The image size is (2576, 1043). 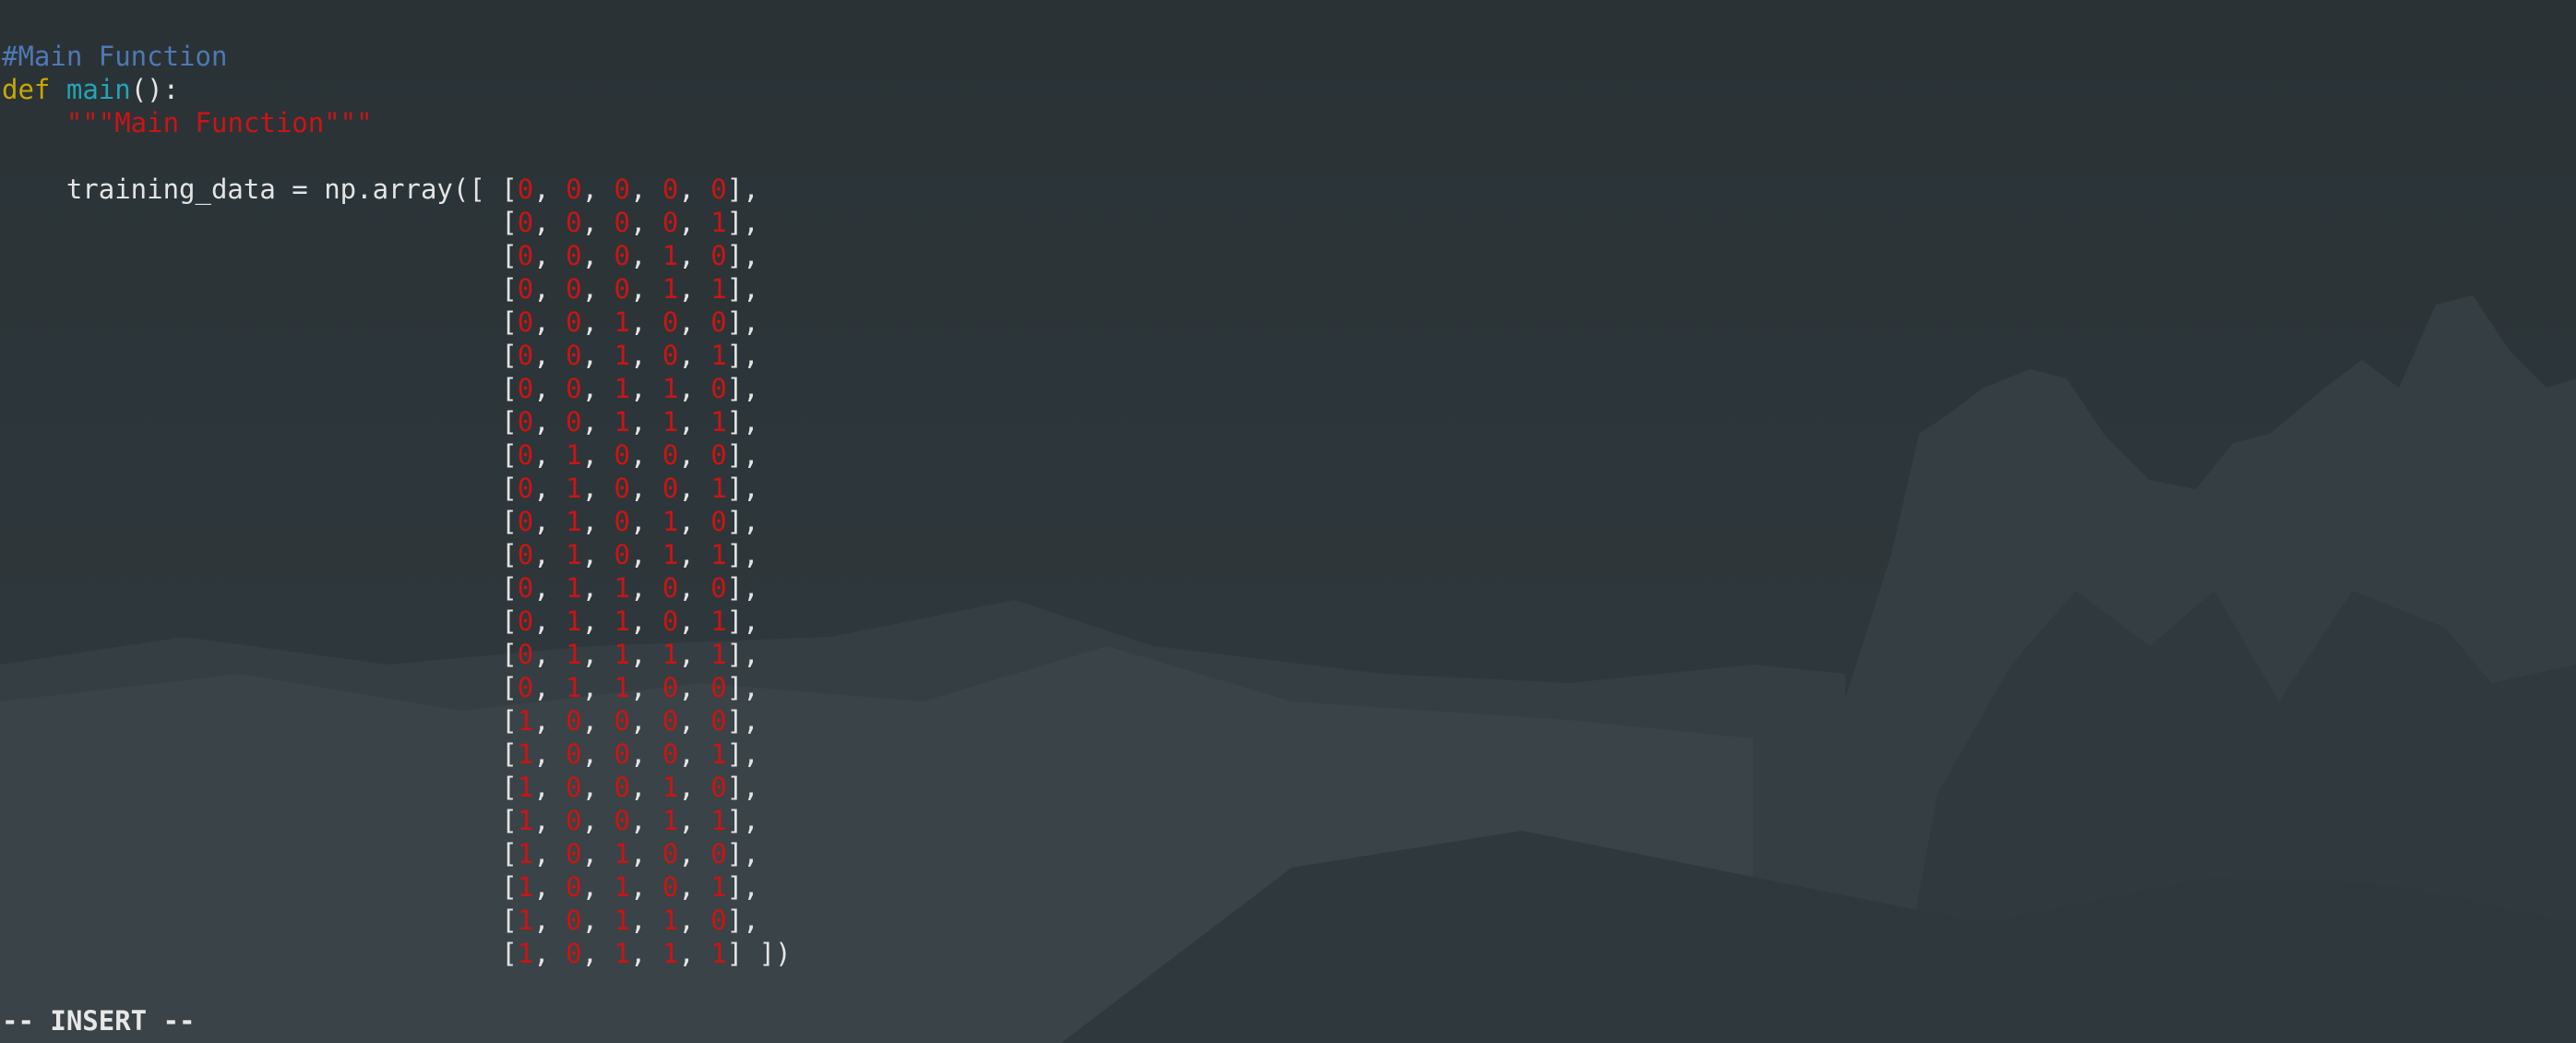 What do you see at coordinates (380, 222) in the screenshot?
I see `array-row: [0, 0, 0, 0, 1],` at bounding box center [380, 222].